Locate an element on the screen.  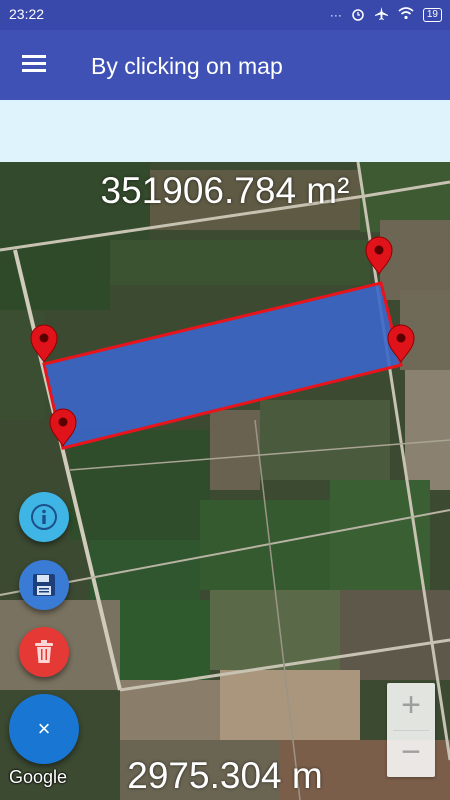
app-bar: By clicking on map is located at coordinates (225, 65).